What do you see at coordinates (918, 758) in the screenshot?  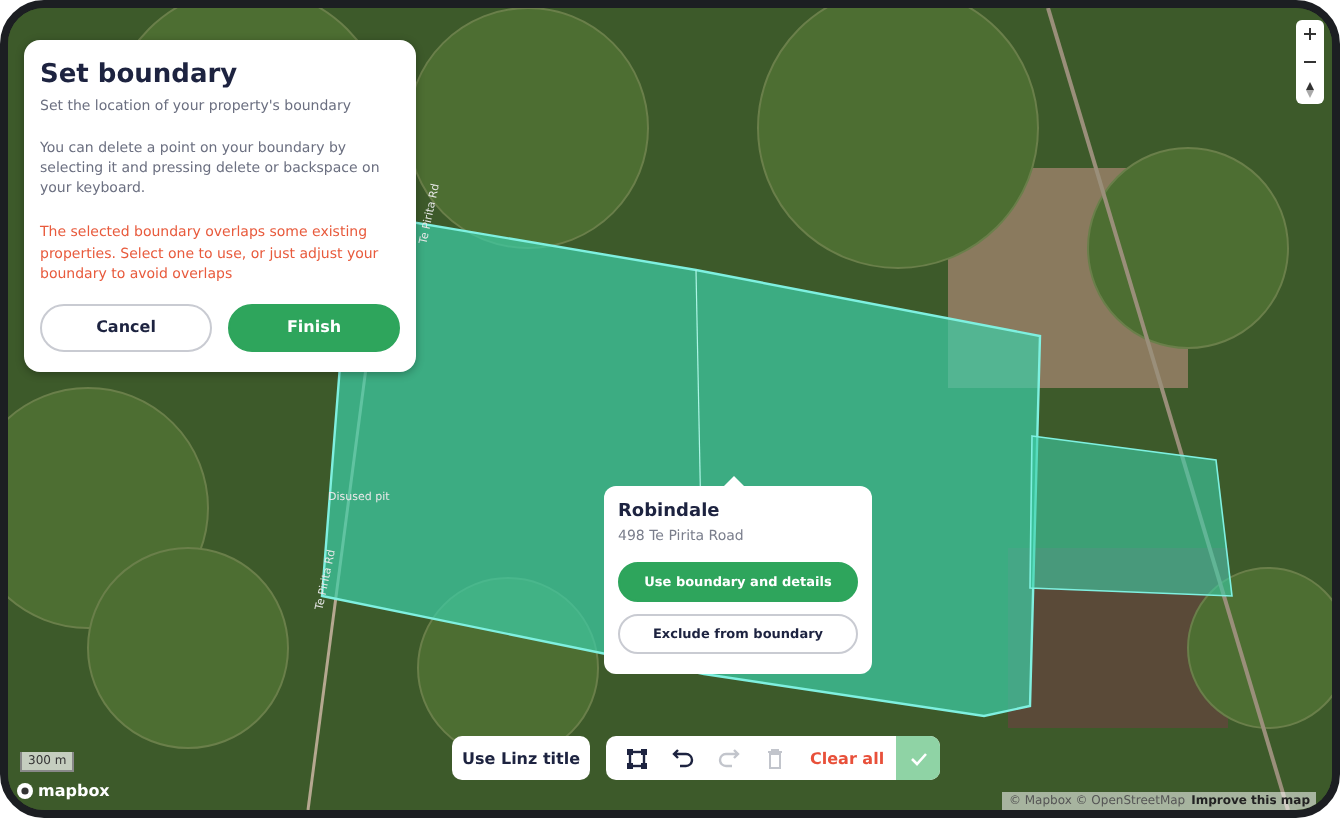 I see `check-icon` at bounding box center [918, 758].